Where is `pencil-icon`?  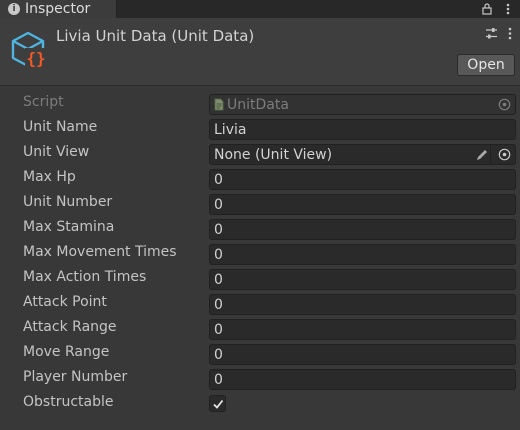 pencil-icon is located at coordinates (482, 155).